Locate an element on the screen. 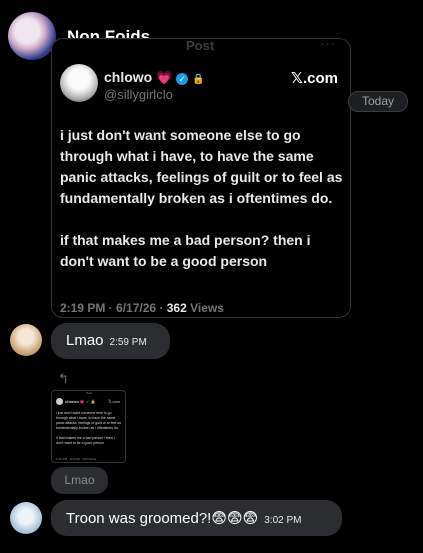 This screenshot has width=423, height=553. tweet-author-handle: @sillygirlclo is located at coordinates (138, 94).